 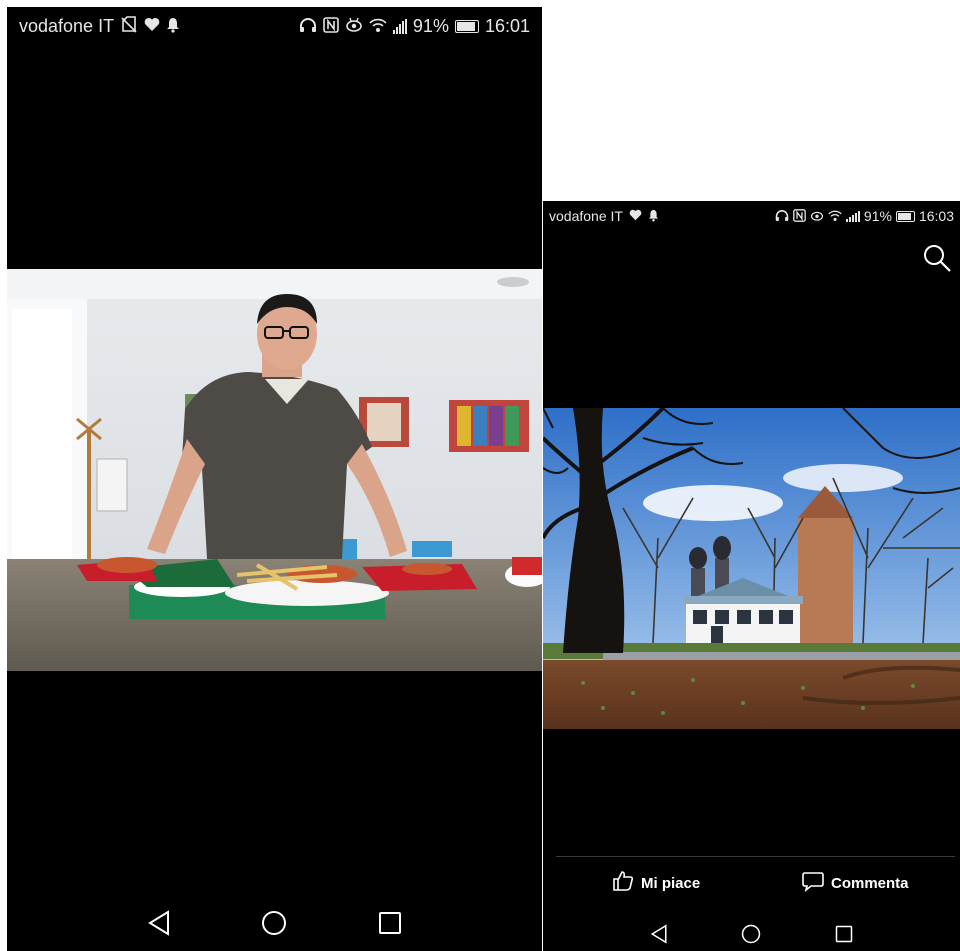 I want to click on like-label: Mi piace, so click(x=671, y=883).